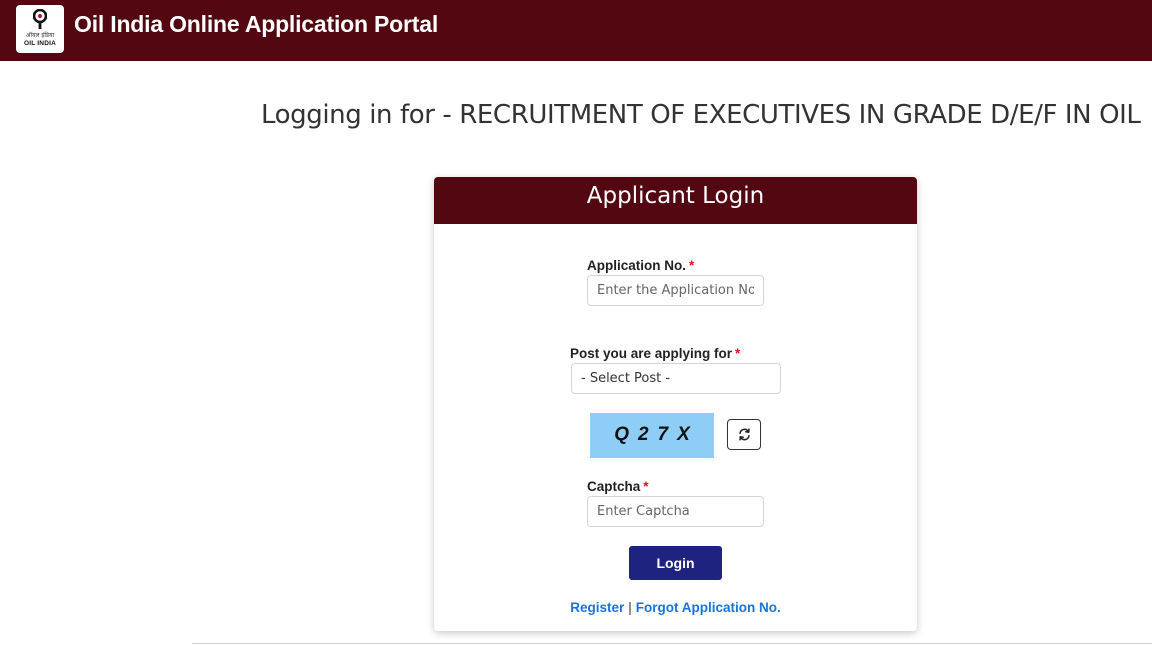 The width and height of the screenshot is (1152, 646). Describe the element at coordinates (675, 196) in the screenshot. I see `login-card-title: Applicant Login` at that location.